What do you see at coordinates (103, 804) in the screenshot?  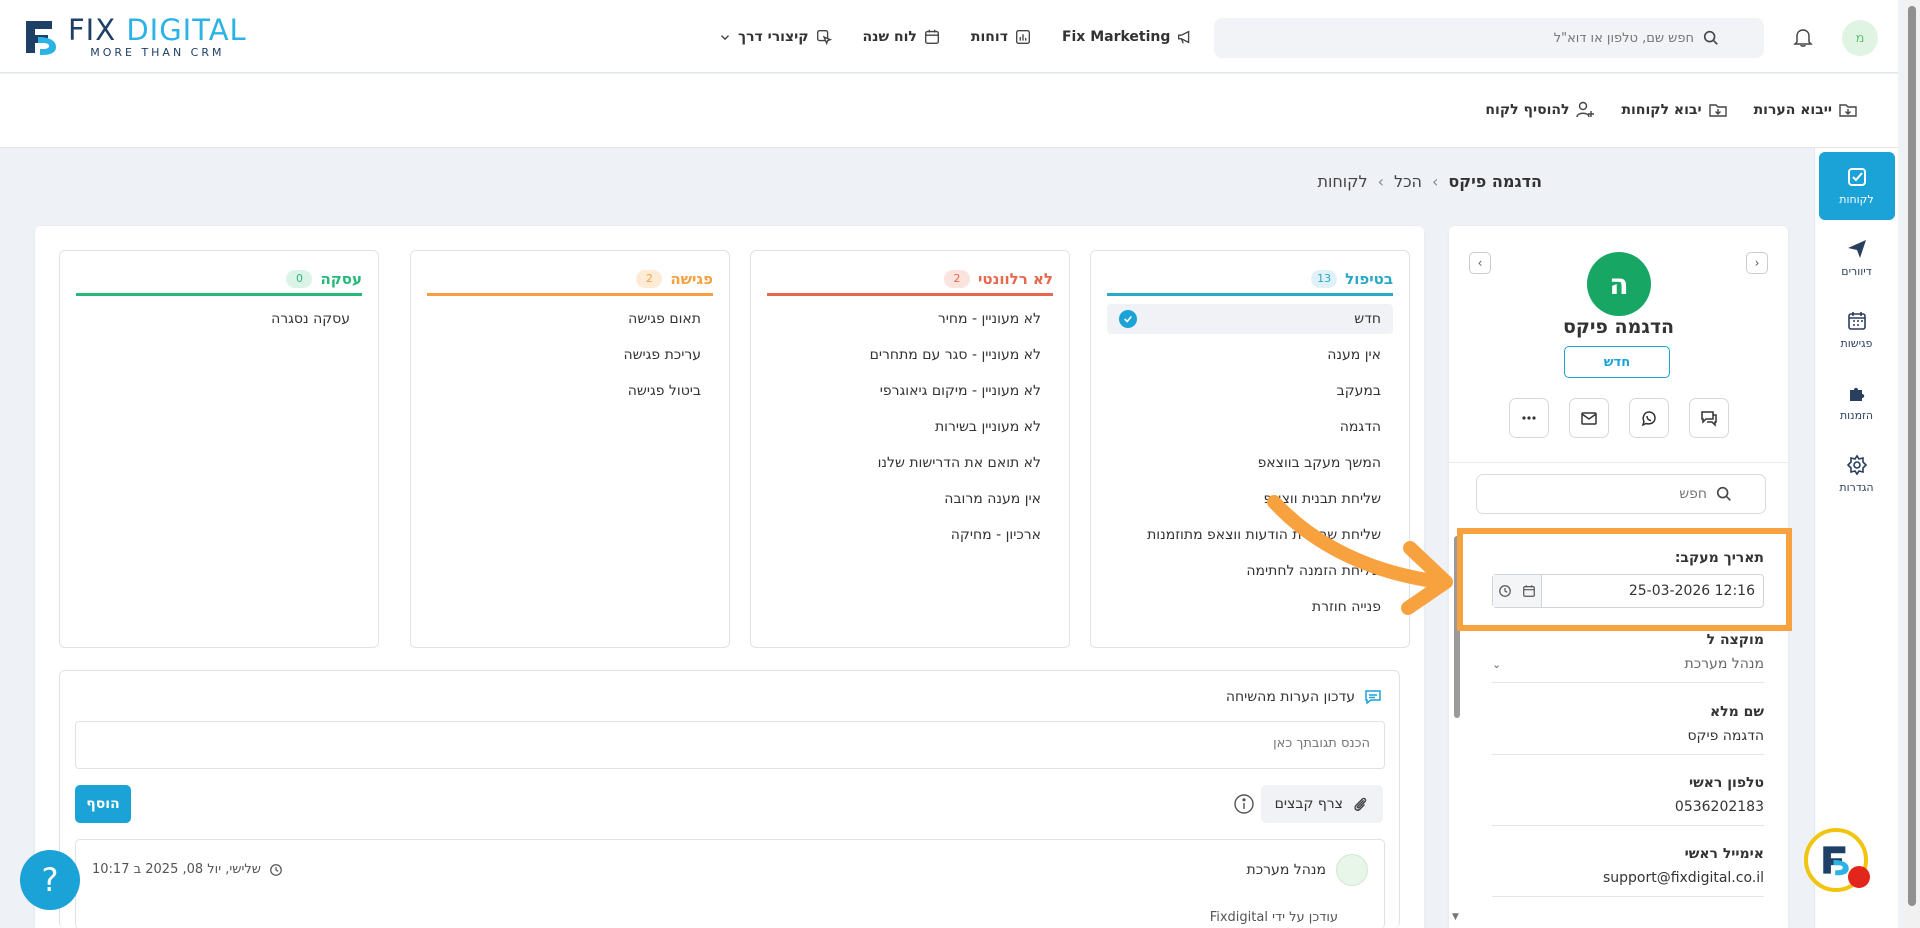 I see `add-note-button: הוסף` at bounding box center [103, 804].